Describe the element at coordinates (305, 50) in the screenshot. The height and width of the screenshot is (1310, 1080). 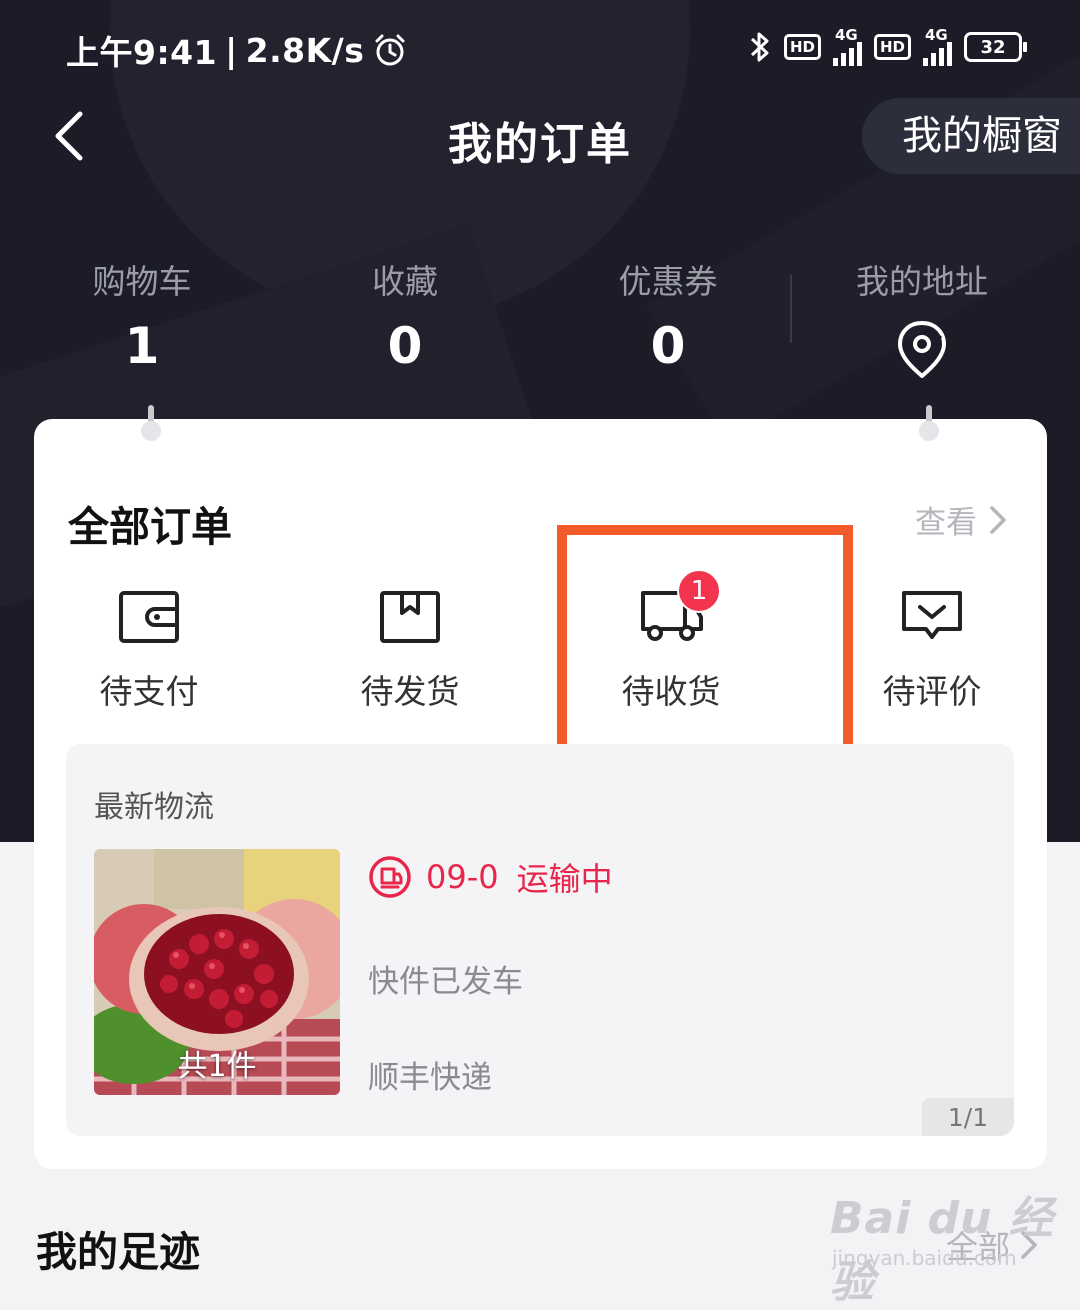
I see `status-speed: 2.8K/s` at that location.